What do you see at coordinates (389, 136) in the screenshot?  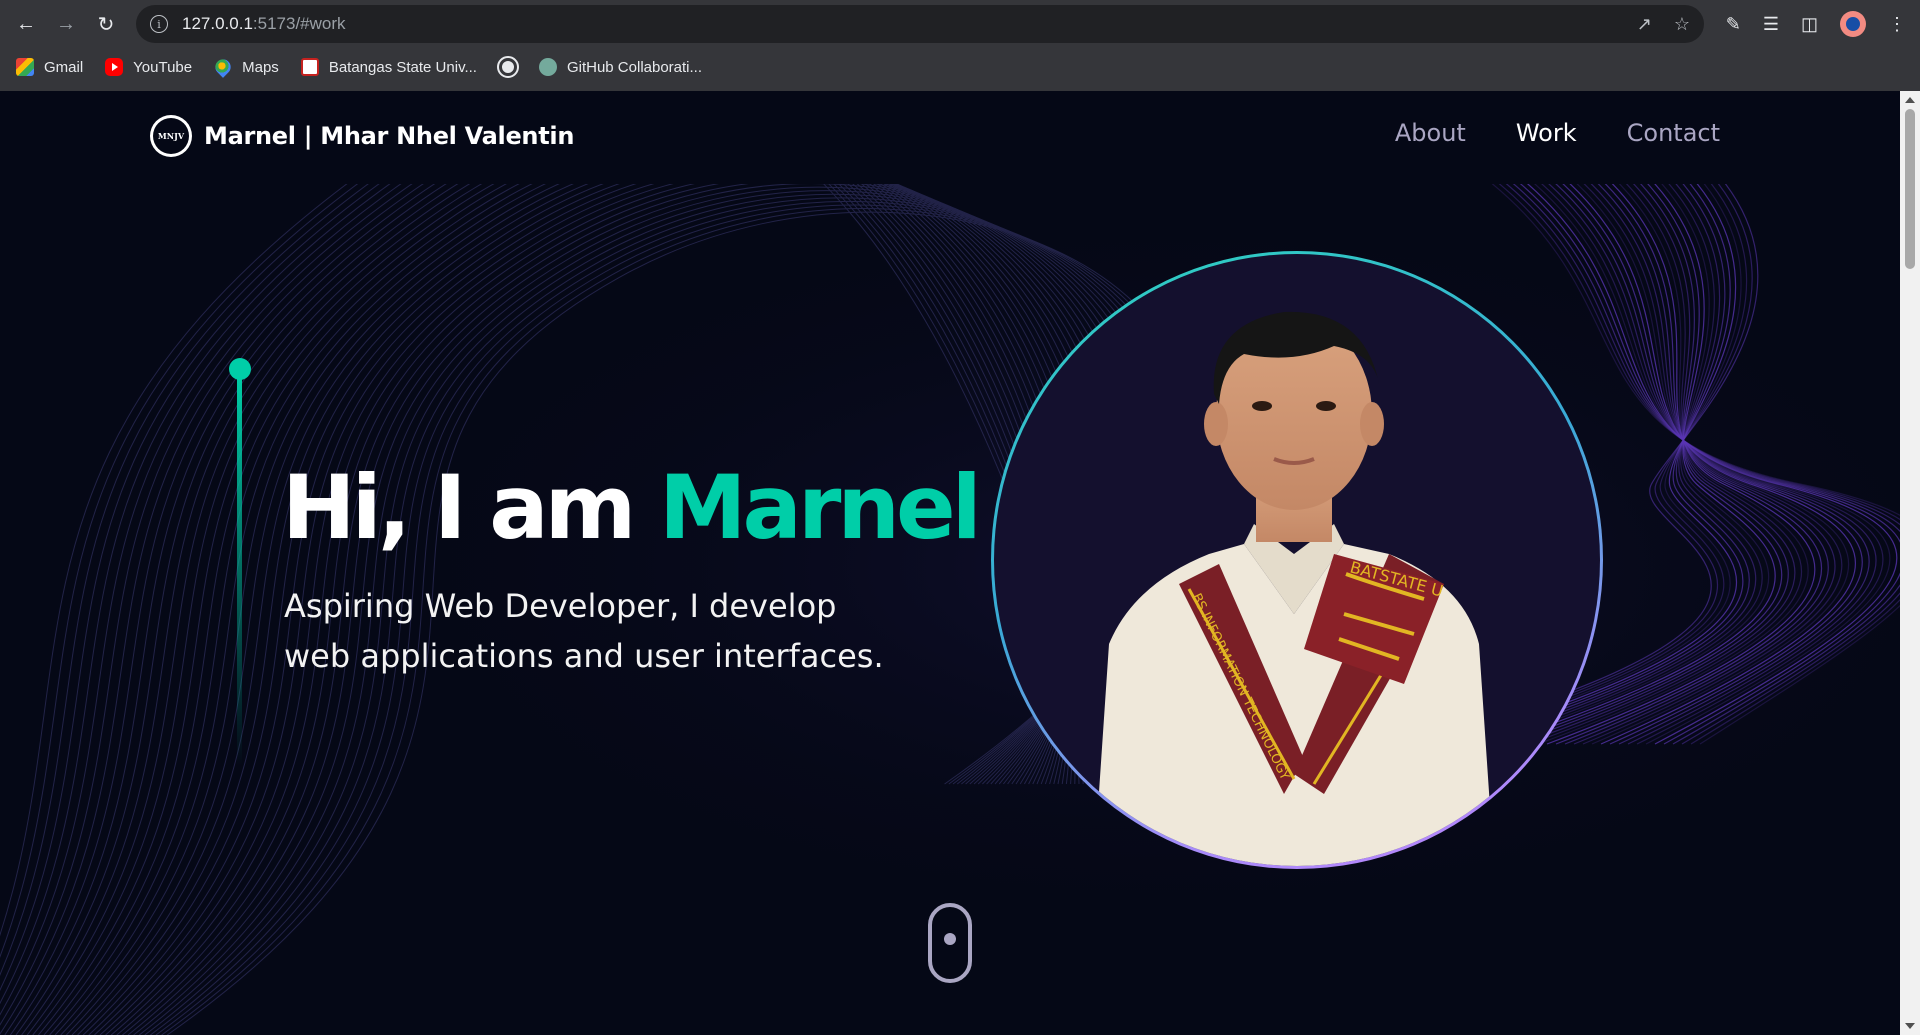 I see `brand-name: Marnel | Mhar Nhel Valentin` at bounding box center [389, 136].